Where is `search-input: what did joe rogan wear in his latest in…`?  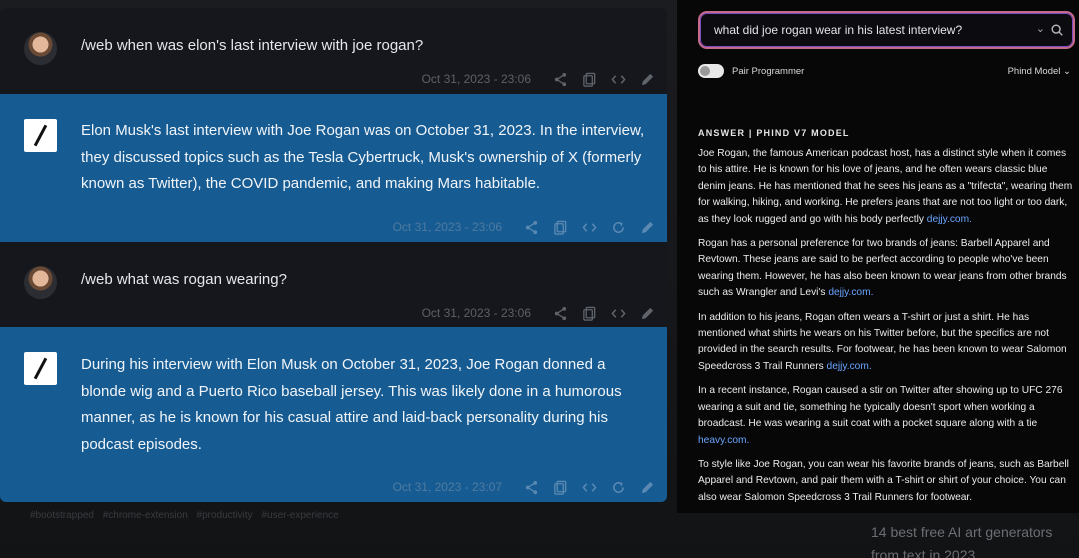 search-input: what did joe rogan wear in his latest in… is located at coordinates (886, 30).